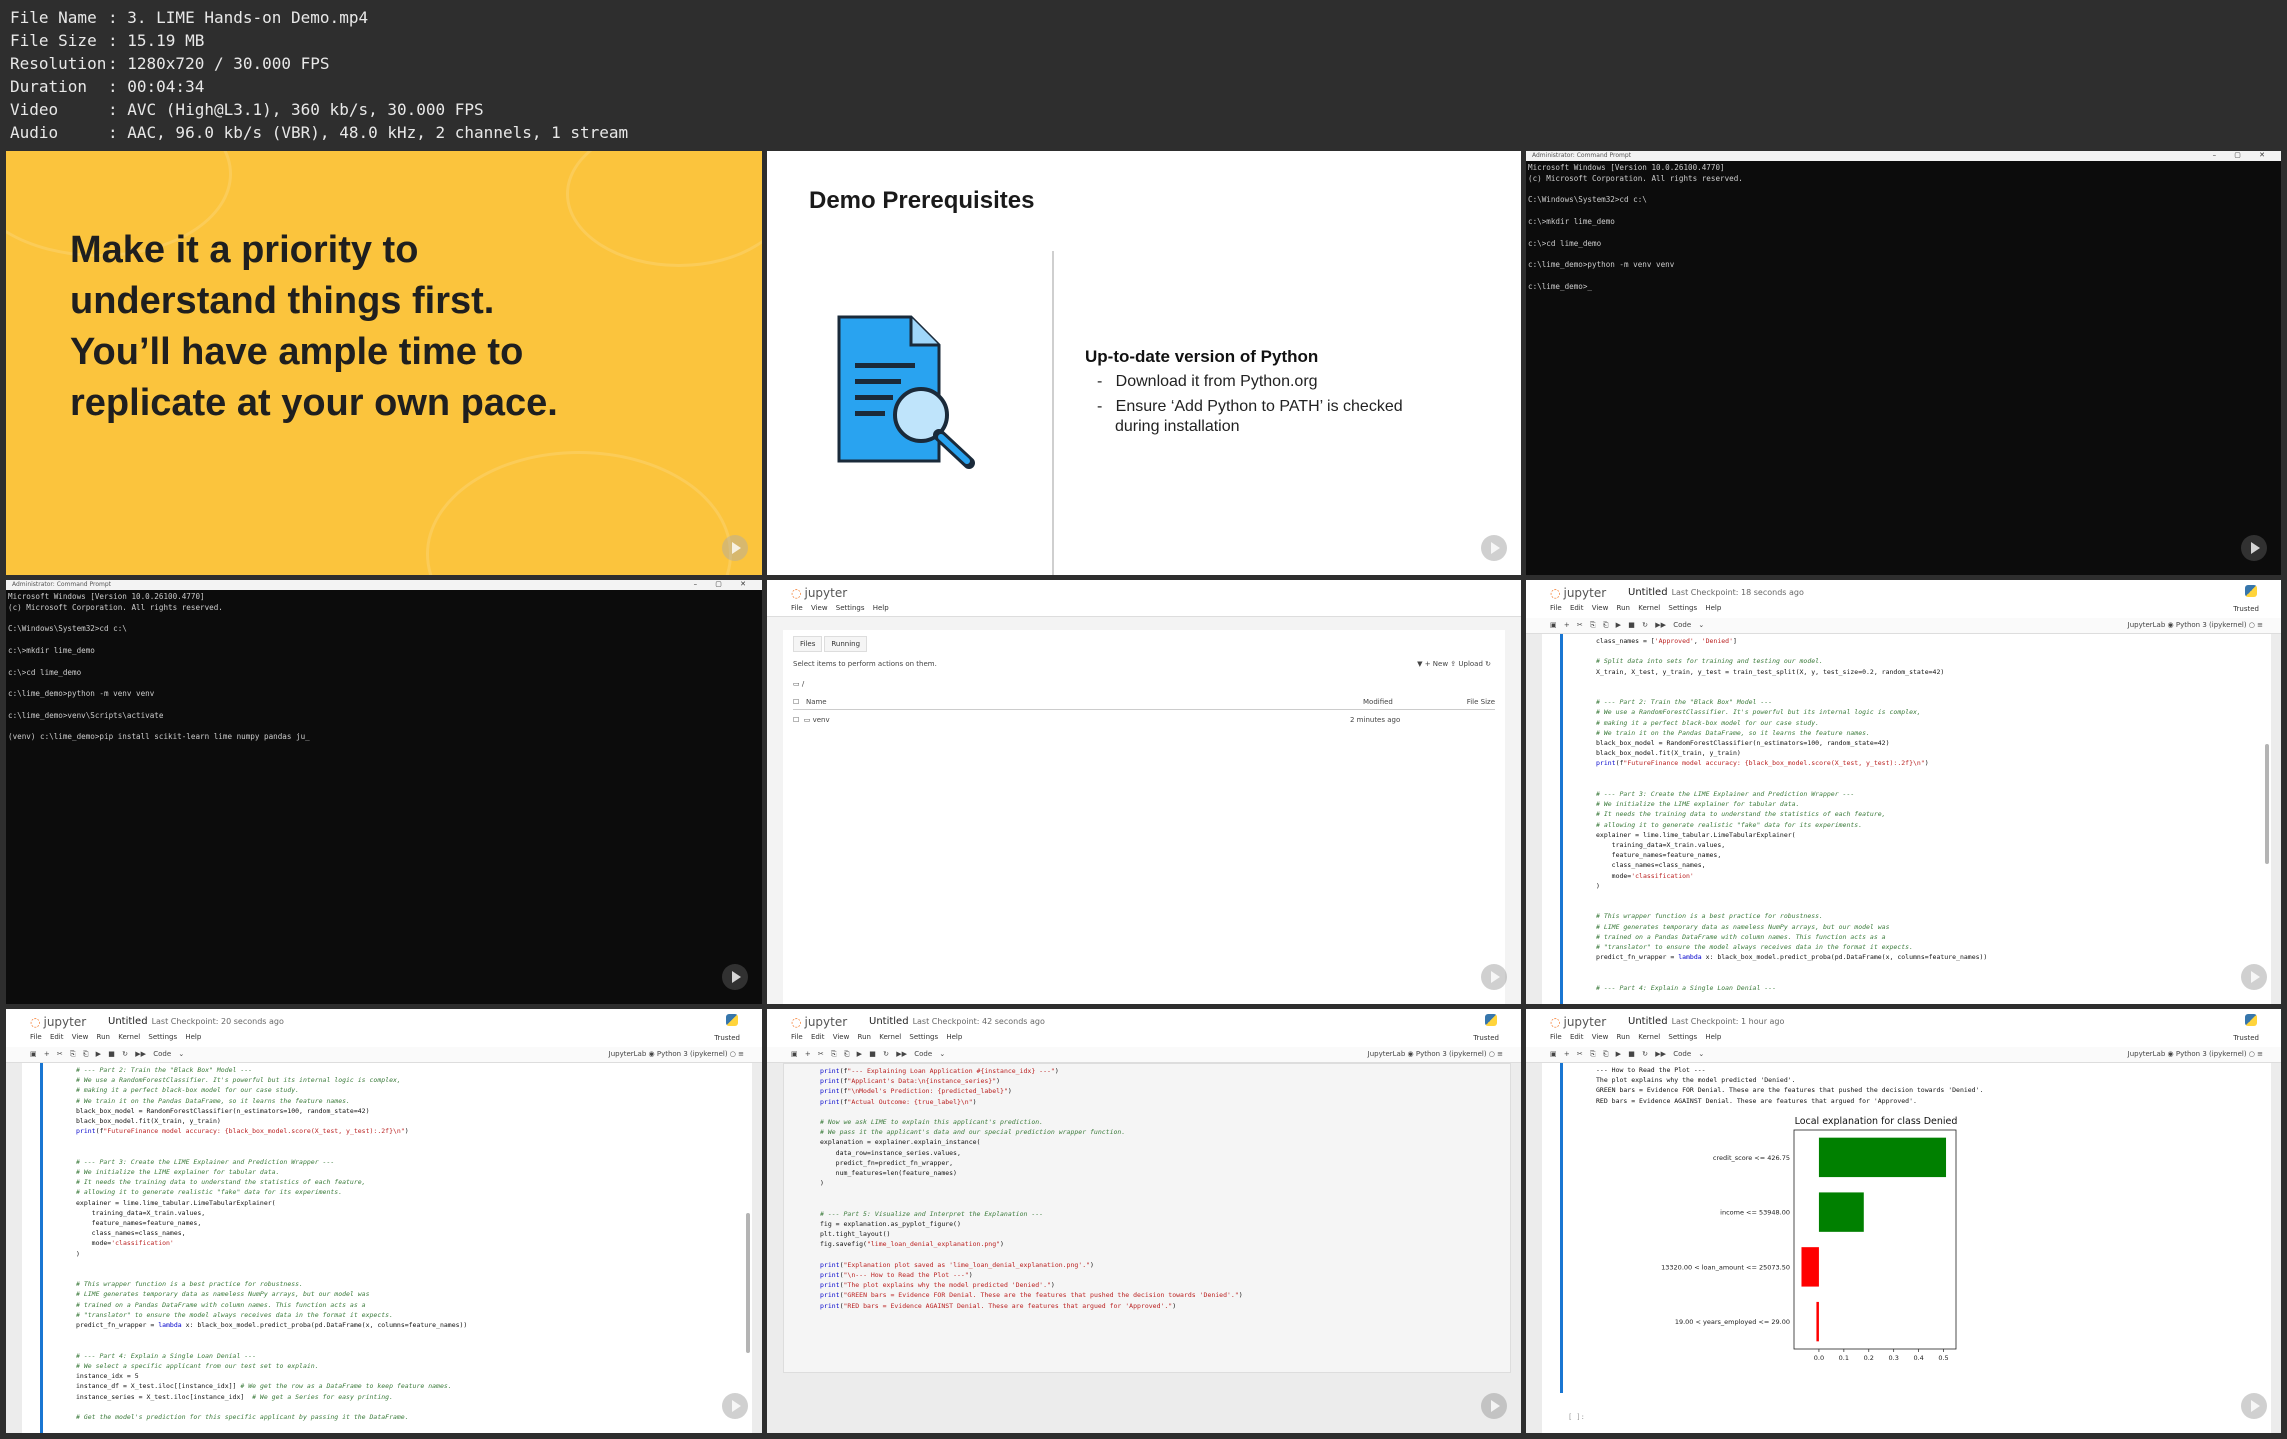  What do you see at coordinates (1144, 720) in the screenshot?
I see `file-row-venv: ☐ ▭ venv 2 minutes ago` at bounding box center [1144, 720].